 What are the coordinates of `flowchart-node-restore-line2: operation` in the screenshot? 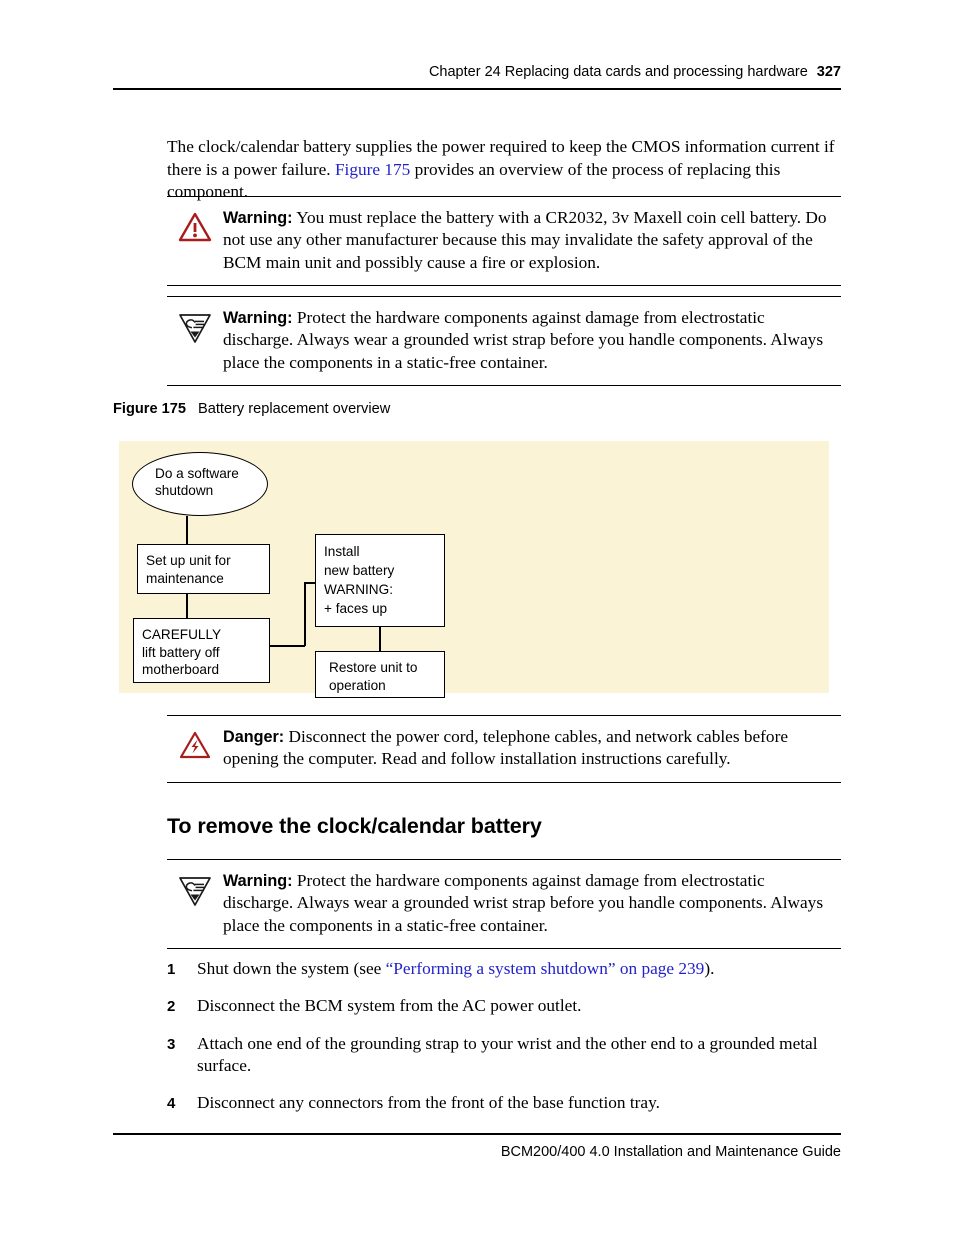 It's located at (357, 685).